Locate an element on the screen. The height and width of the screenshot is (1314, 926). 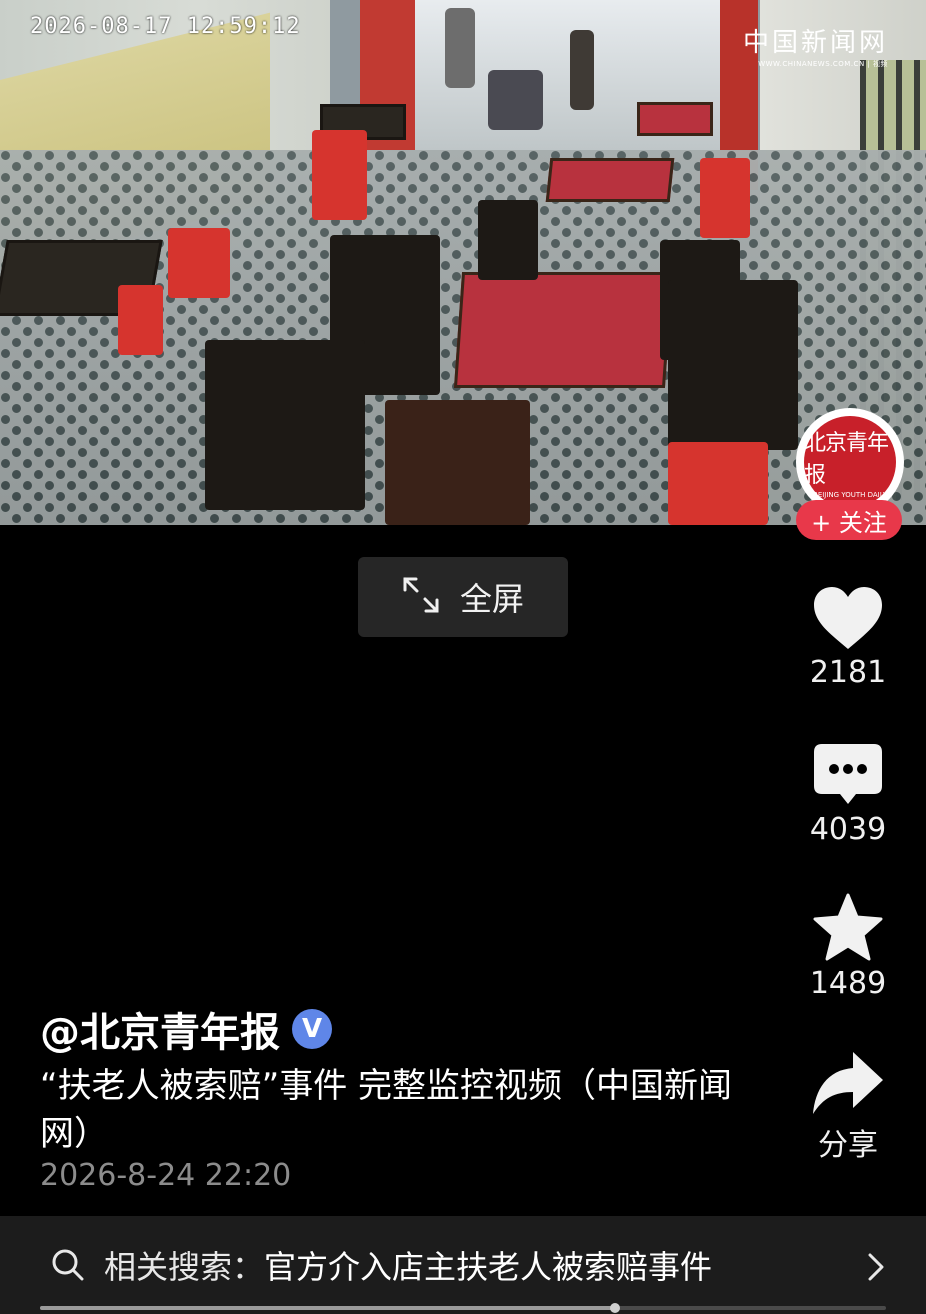
search-icon is located at coordinates (68, 1265).